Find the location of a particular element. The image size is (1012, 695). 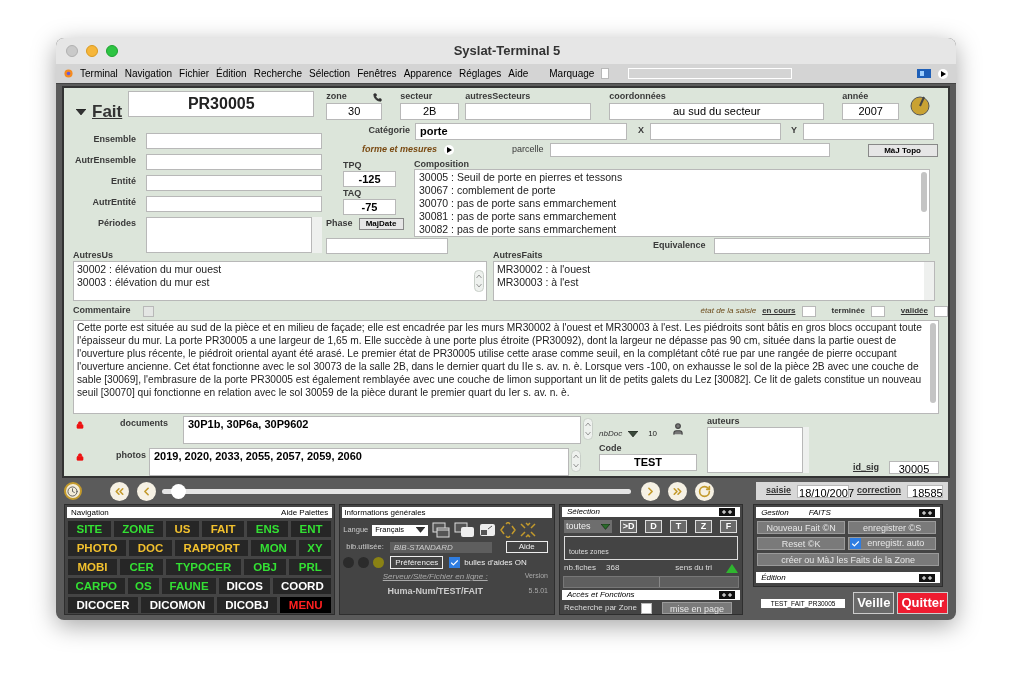

nav-button: OBJ is located at coordinates (265, 567).